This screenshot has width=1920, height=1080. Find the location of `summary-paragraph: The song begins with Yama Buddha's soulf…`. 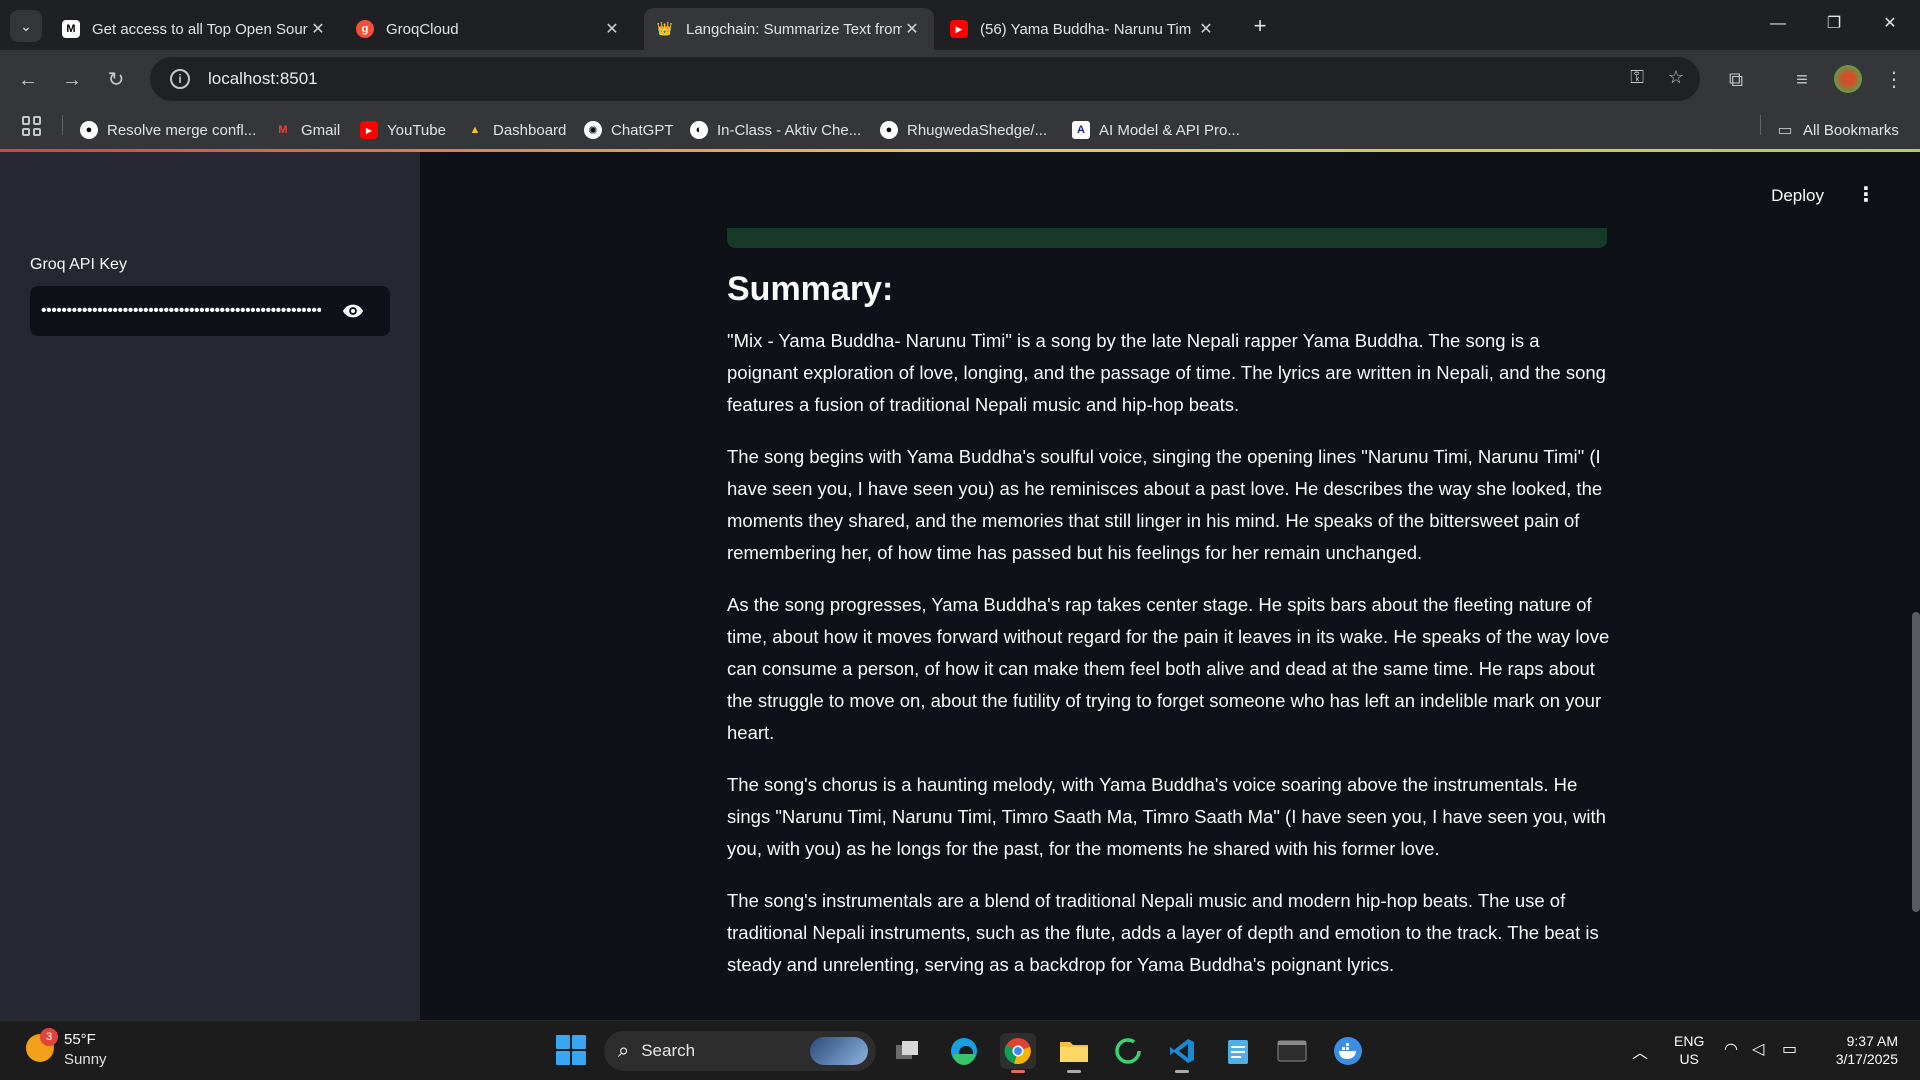

summary-paragraph: The song begins with Yama Buddha's soulf… is located at coordinates (1165, 504).